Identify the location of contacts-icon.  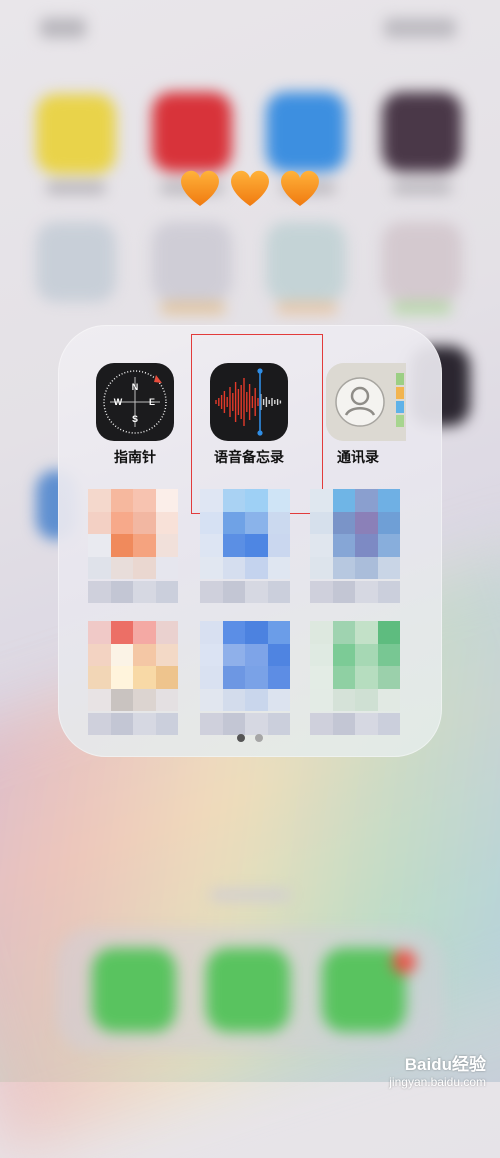
(365, 402).